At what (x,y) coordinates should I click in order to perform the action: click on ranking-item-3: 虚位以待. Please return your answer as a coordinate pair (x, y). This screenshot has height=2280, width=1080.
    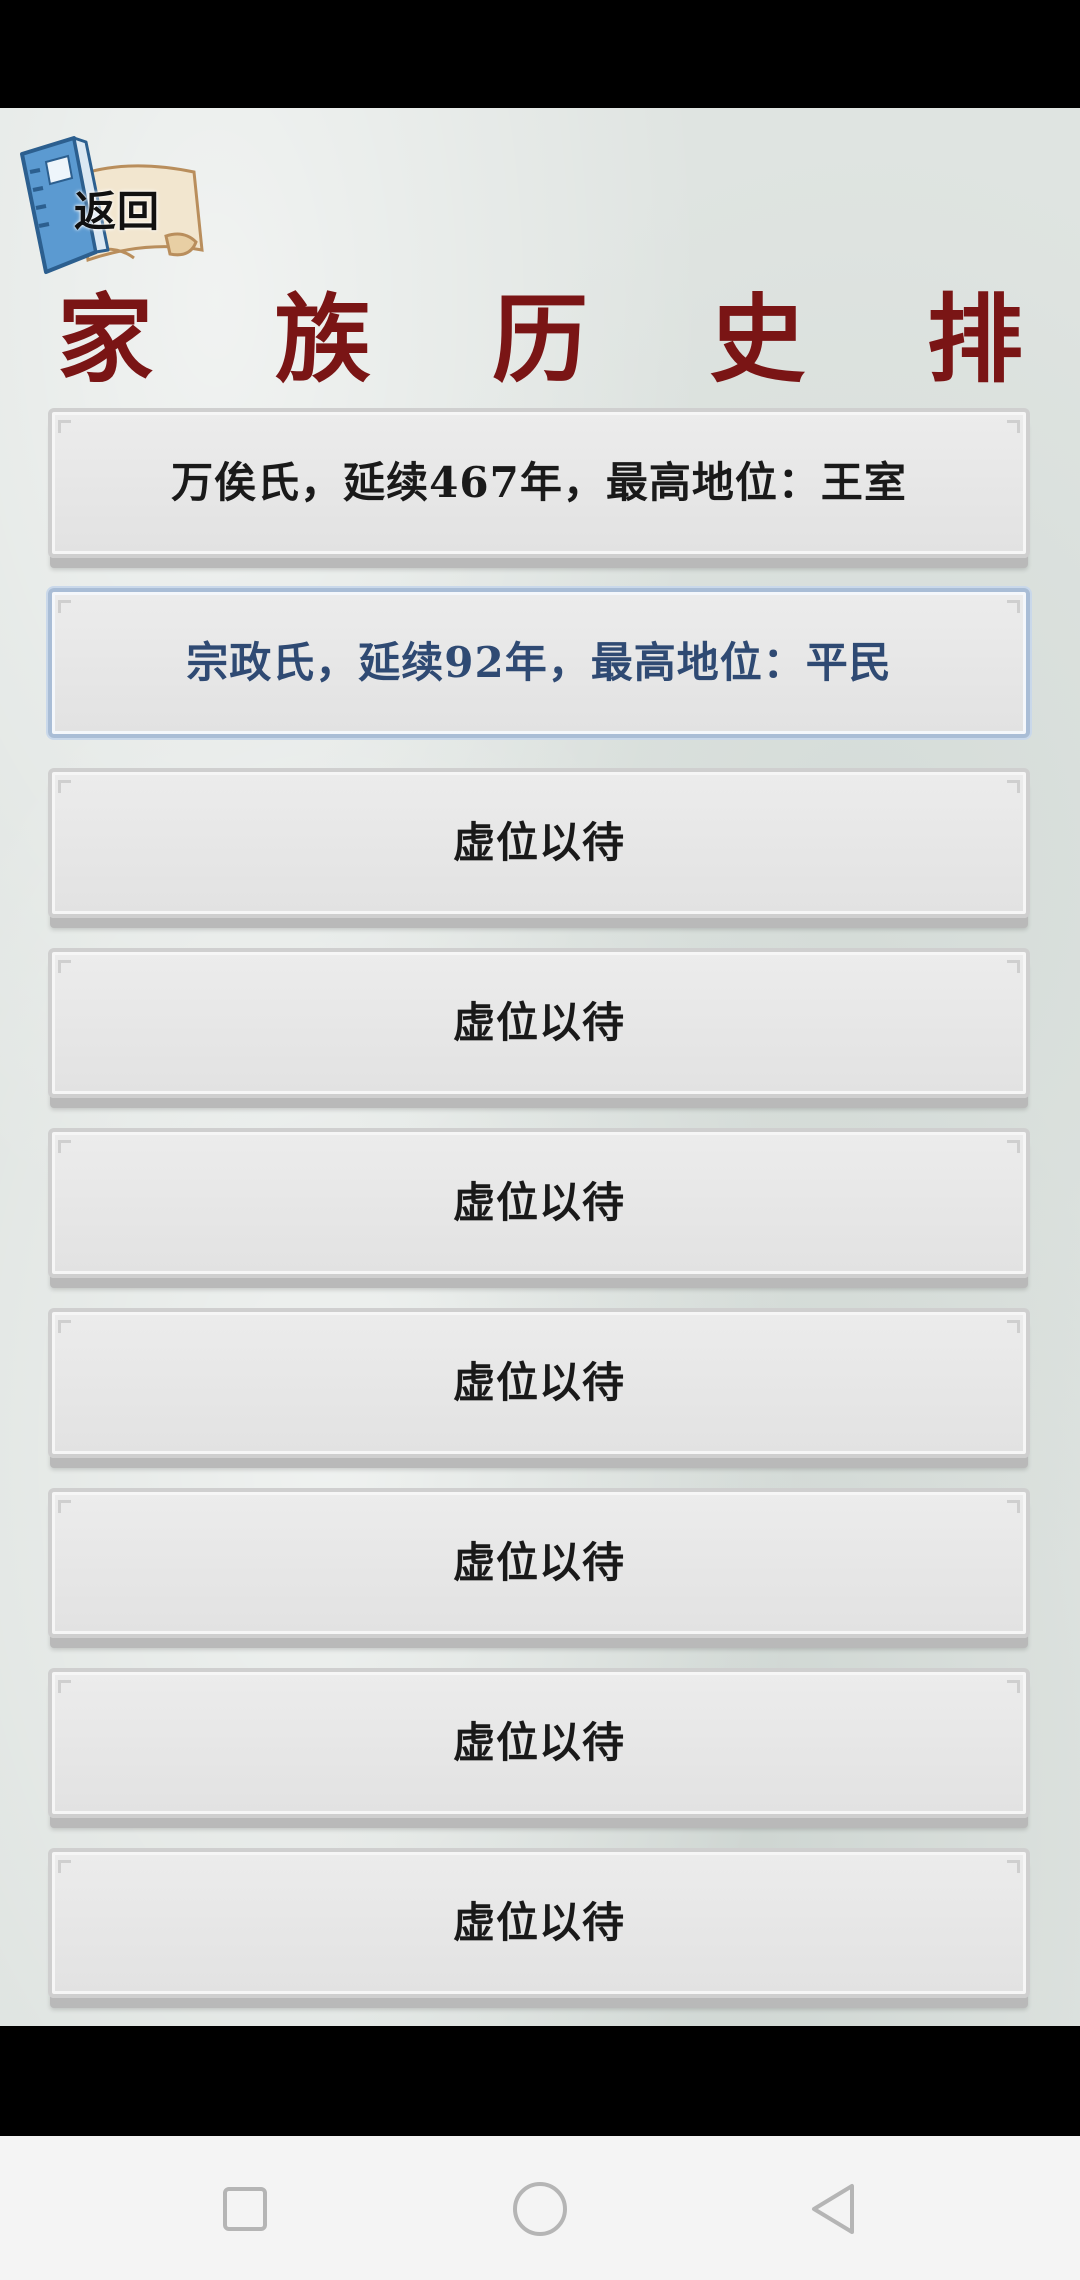
    Looking at the image, I should click on (539, 850).